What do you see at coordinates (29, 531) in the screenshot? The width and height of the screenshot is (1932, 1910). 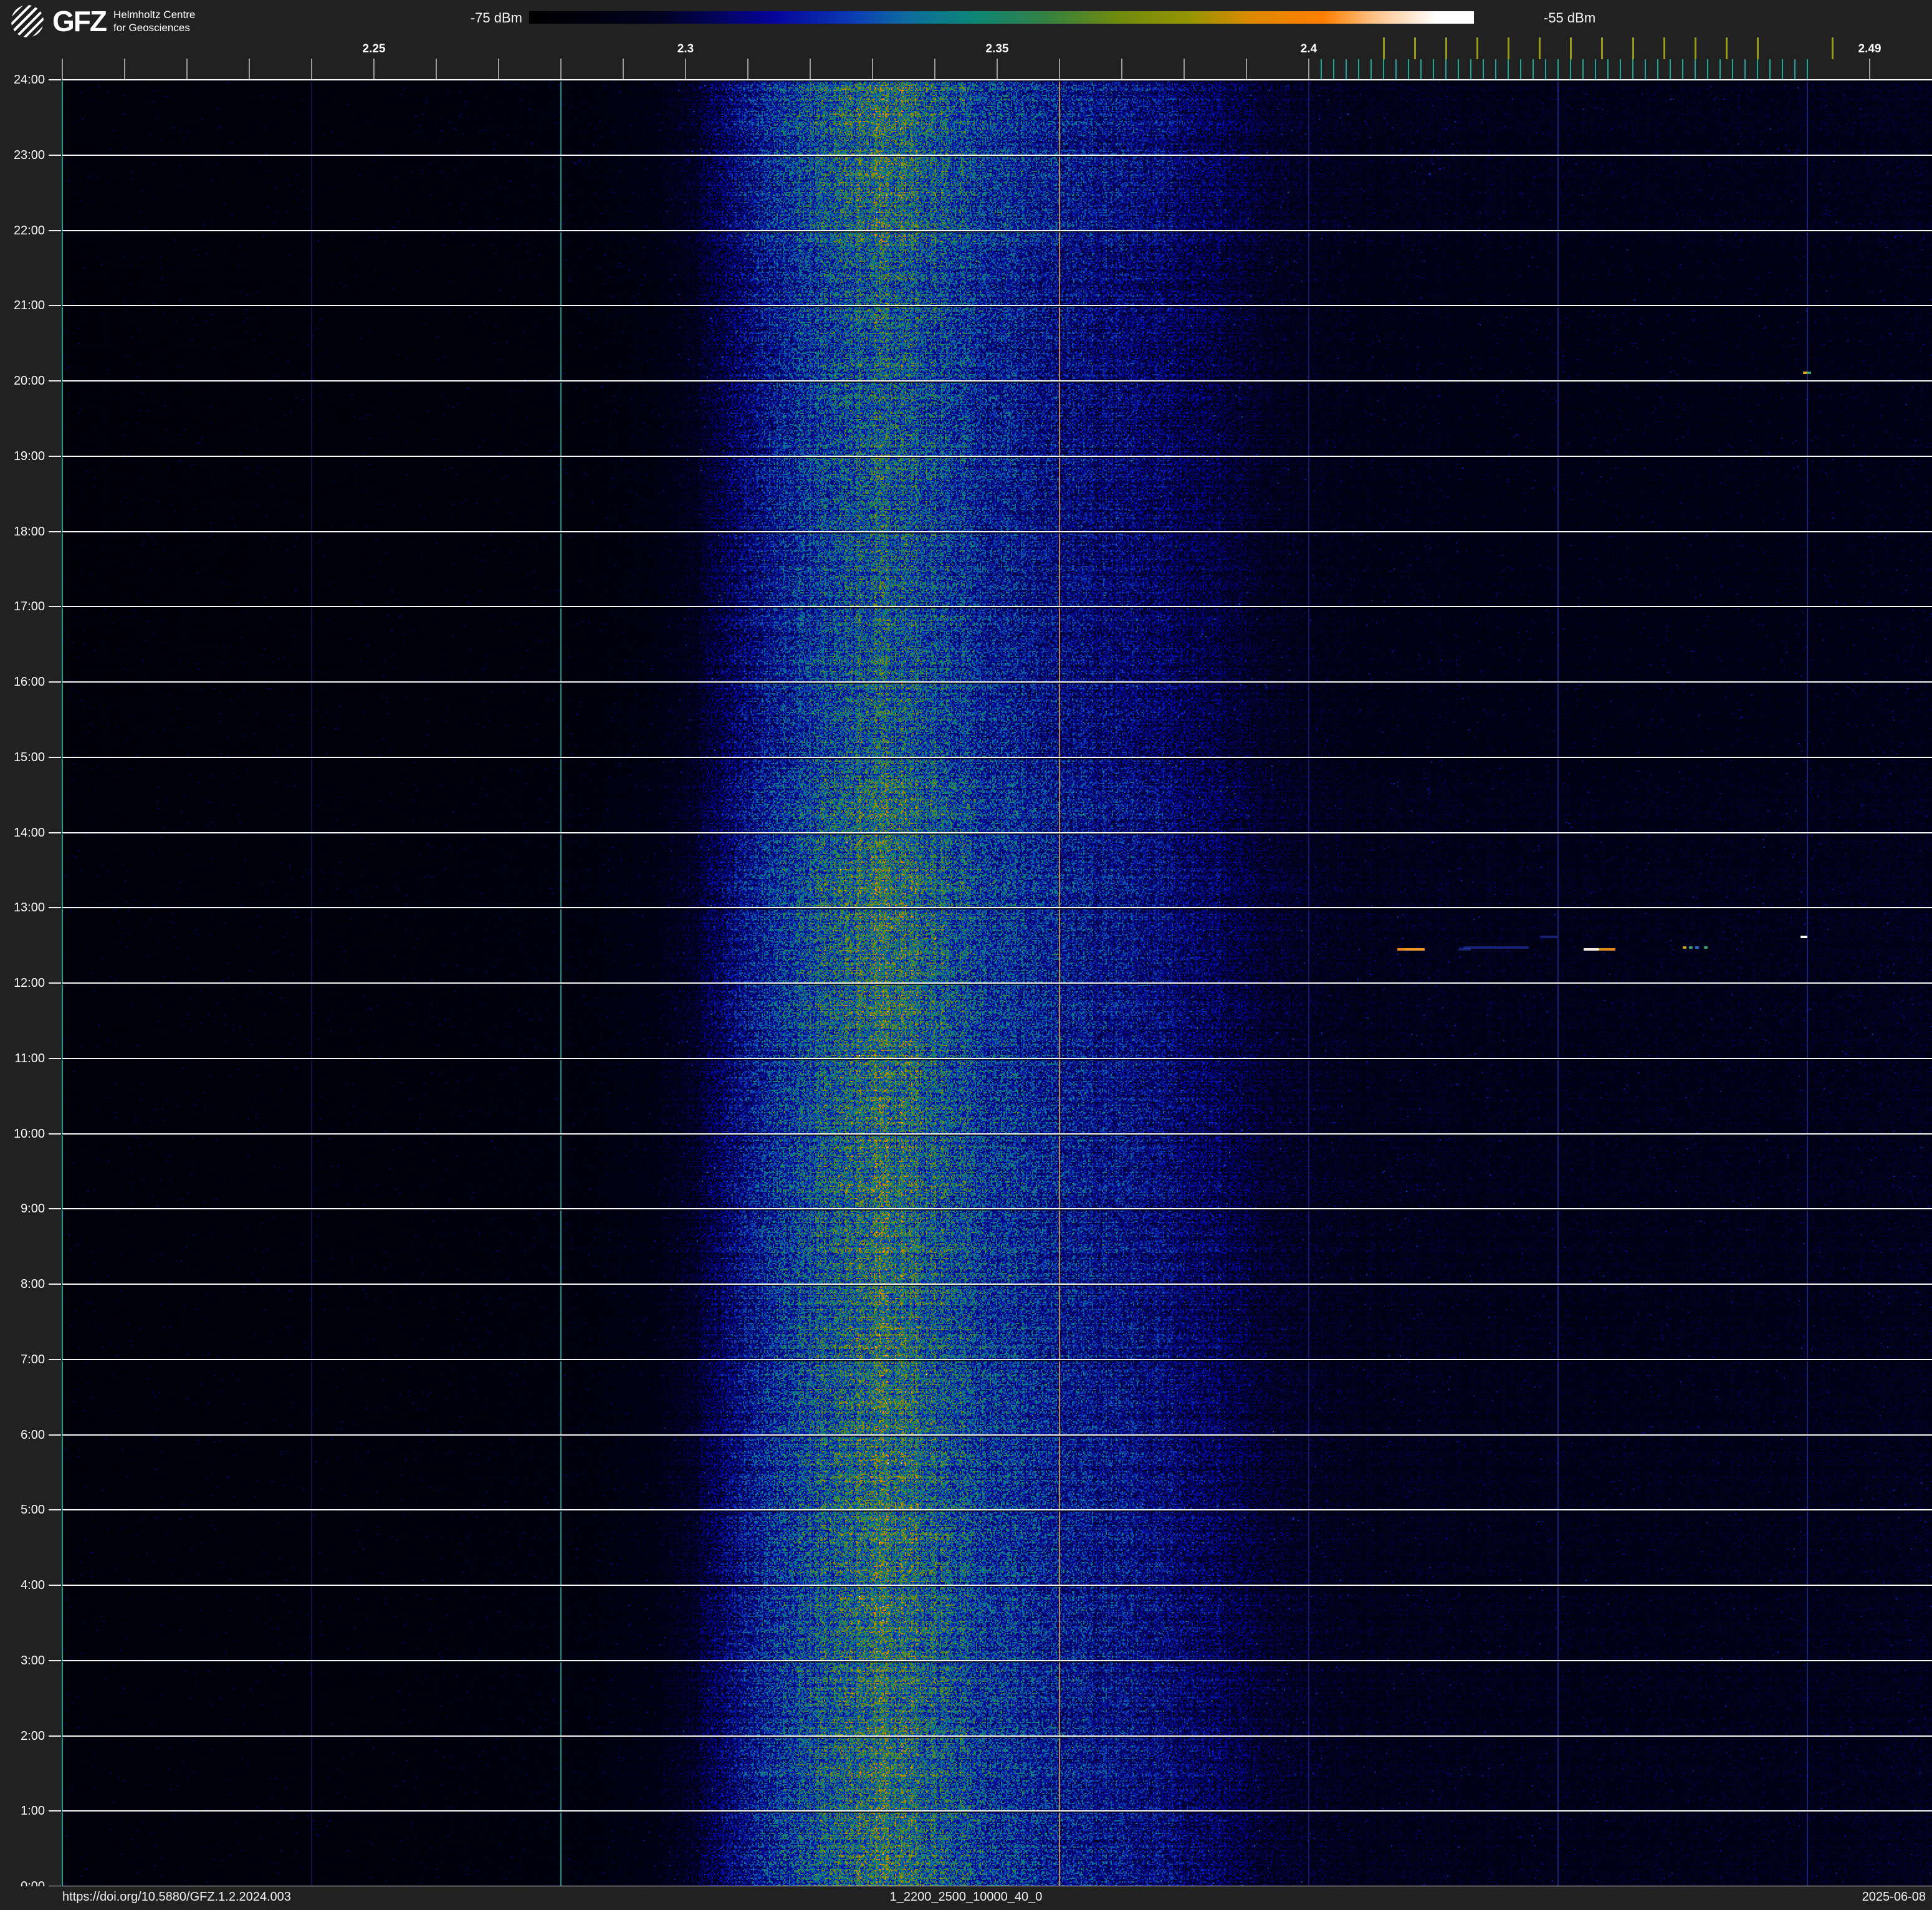 I see `time-tick-label: 18:00` at bounding box center [29, 531].